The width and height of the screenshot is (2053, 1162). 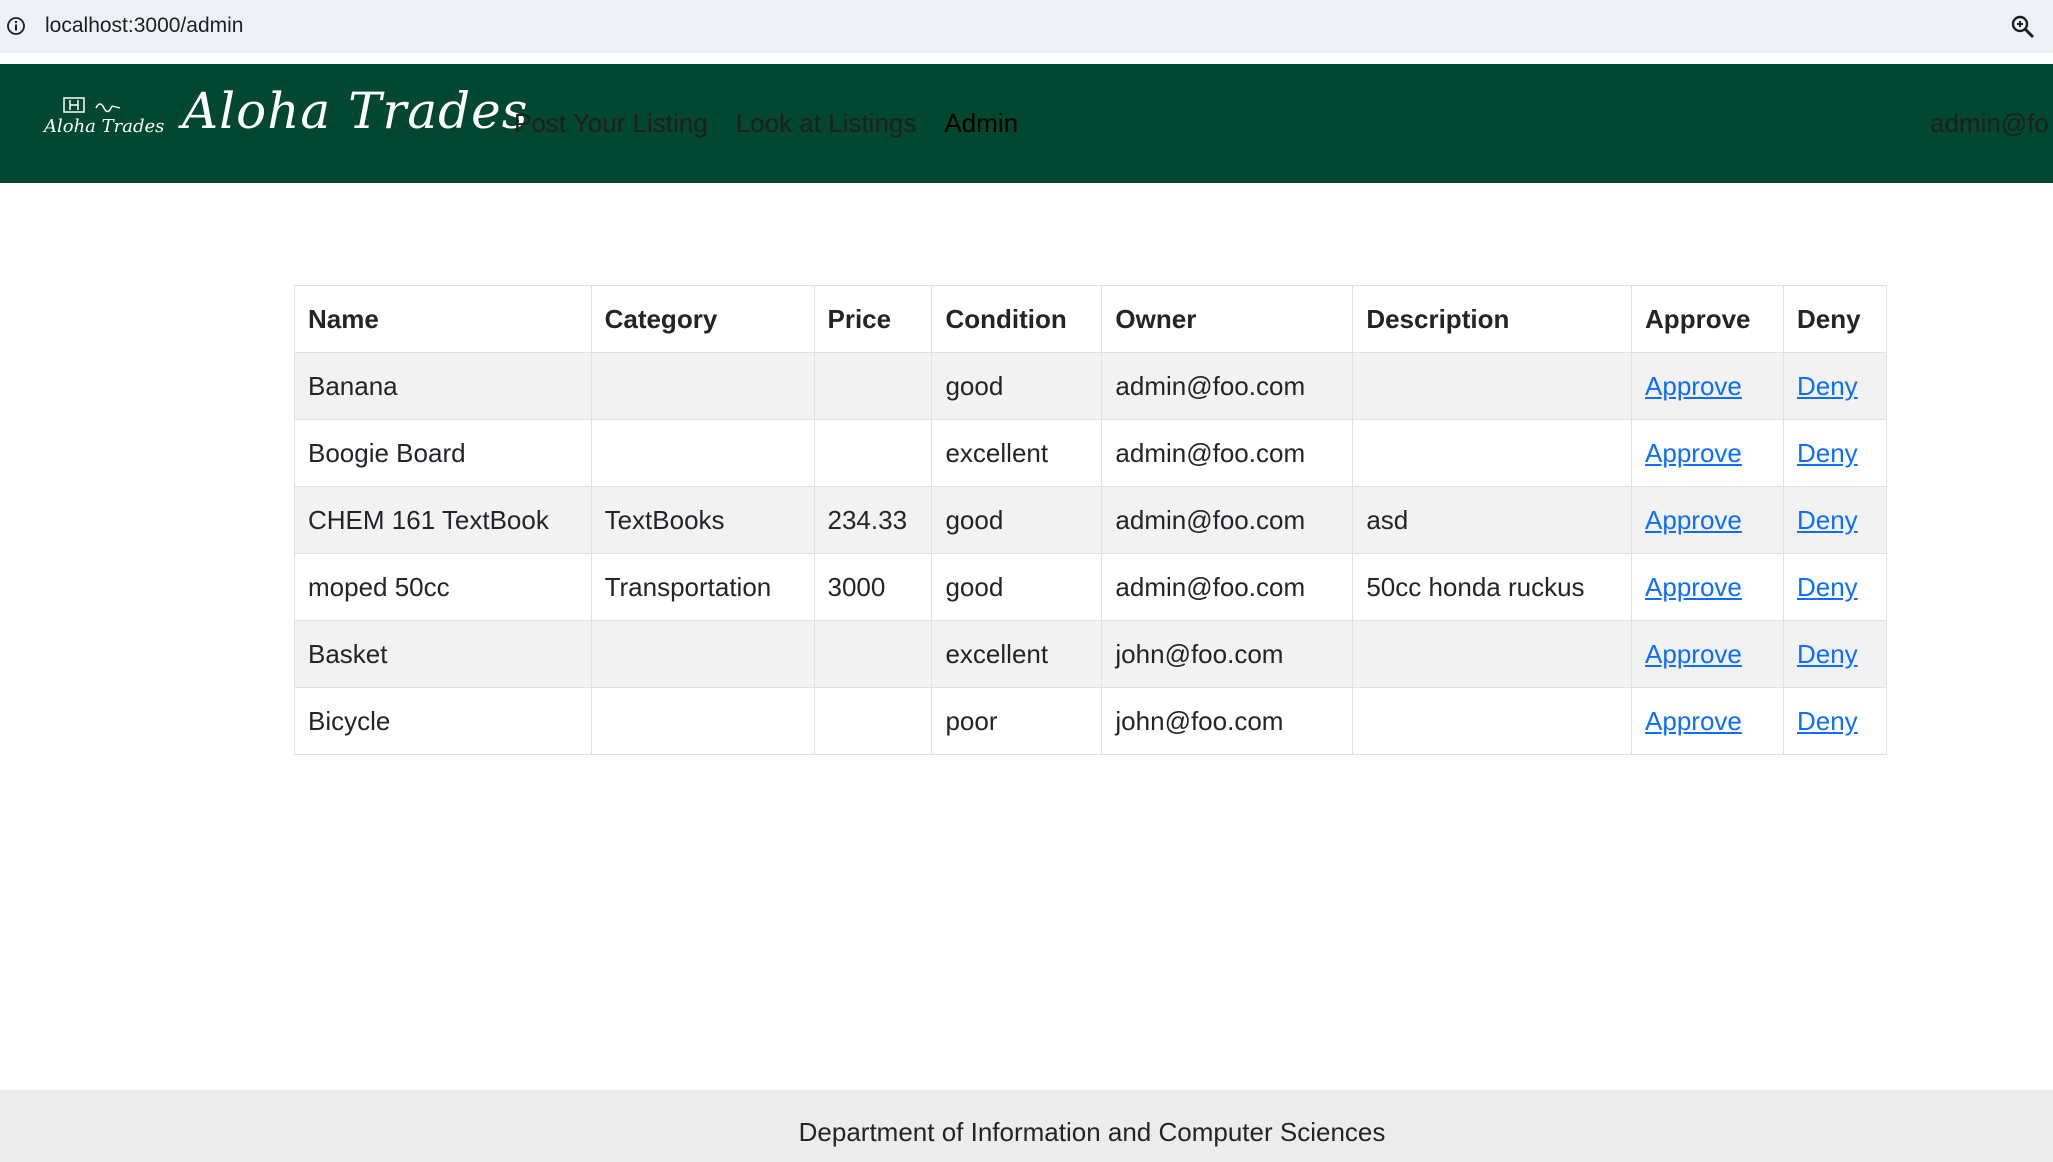 I want to click on cell-condition: poor, so click(x=1017, y=721).